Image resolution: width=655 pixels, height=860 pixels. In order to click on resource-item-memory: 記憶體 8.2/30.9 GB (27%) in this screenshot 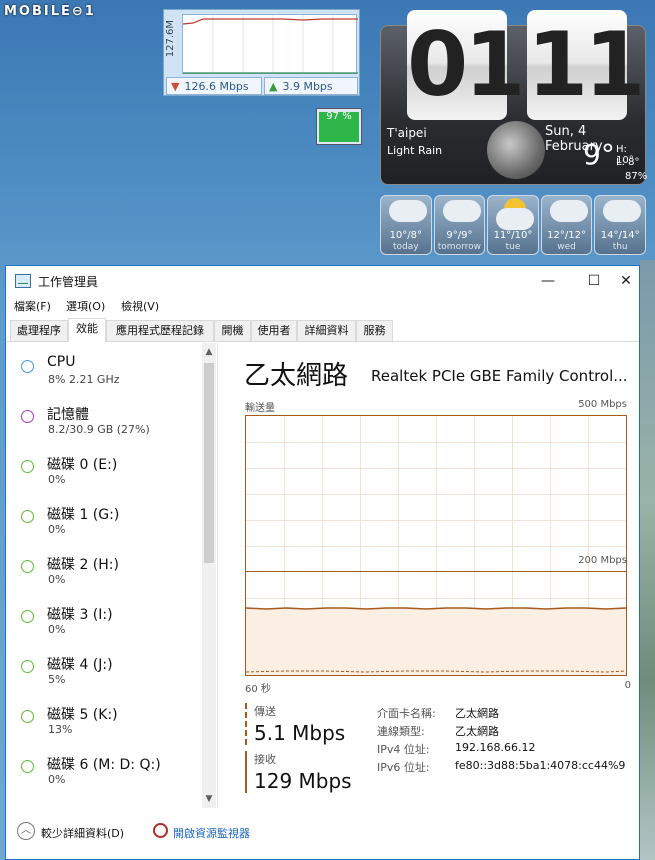, I will do `click(103, 420)`.